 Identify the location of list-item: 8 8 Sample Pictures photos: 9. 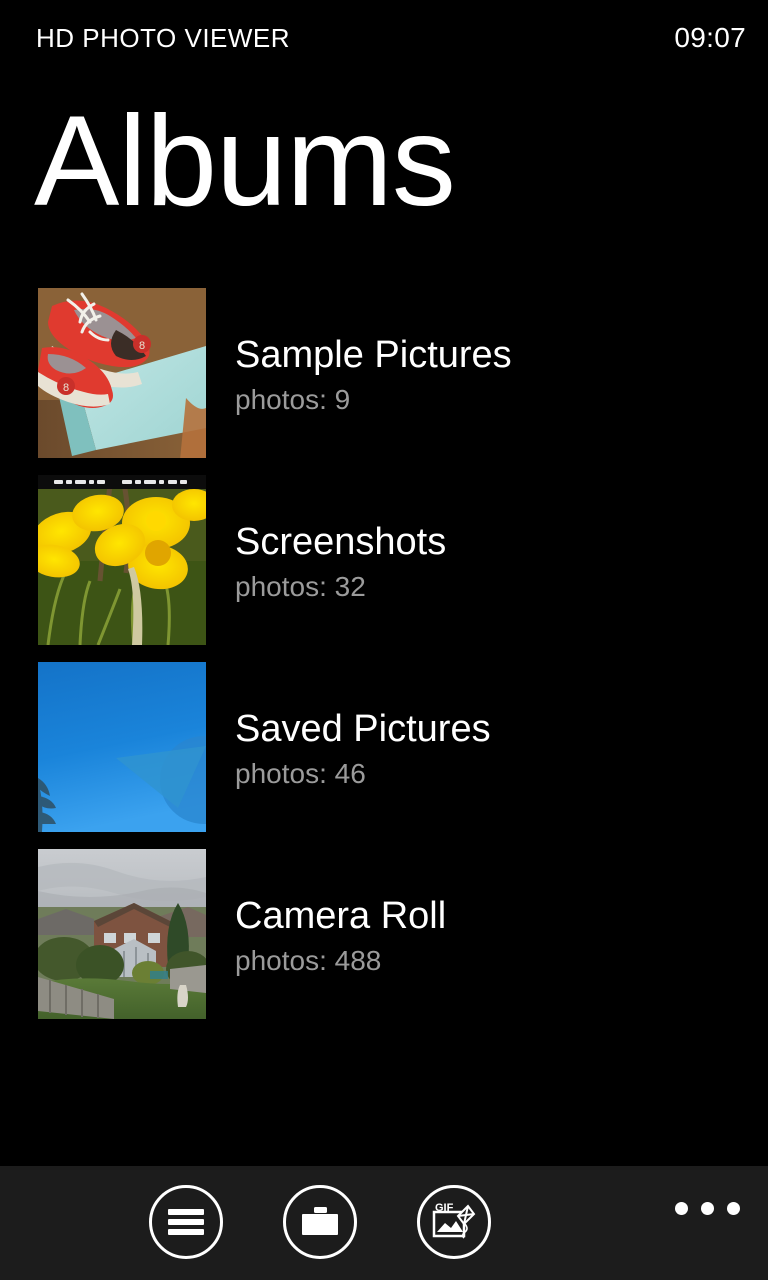
(384, 373).